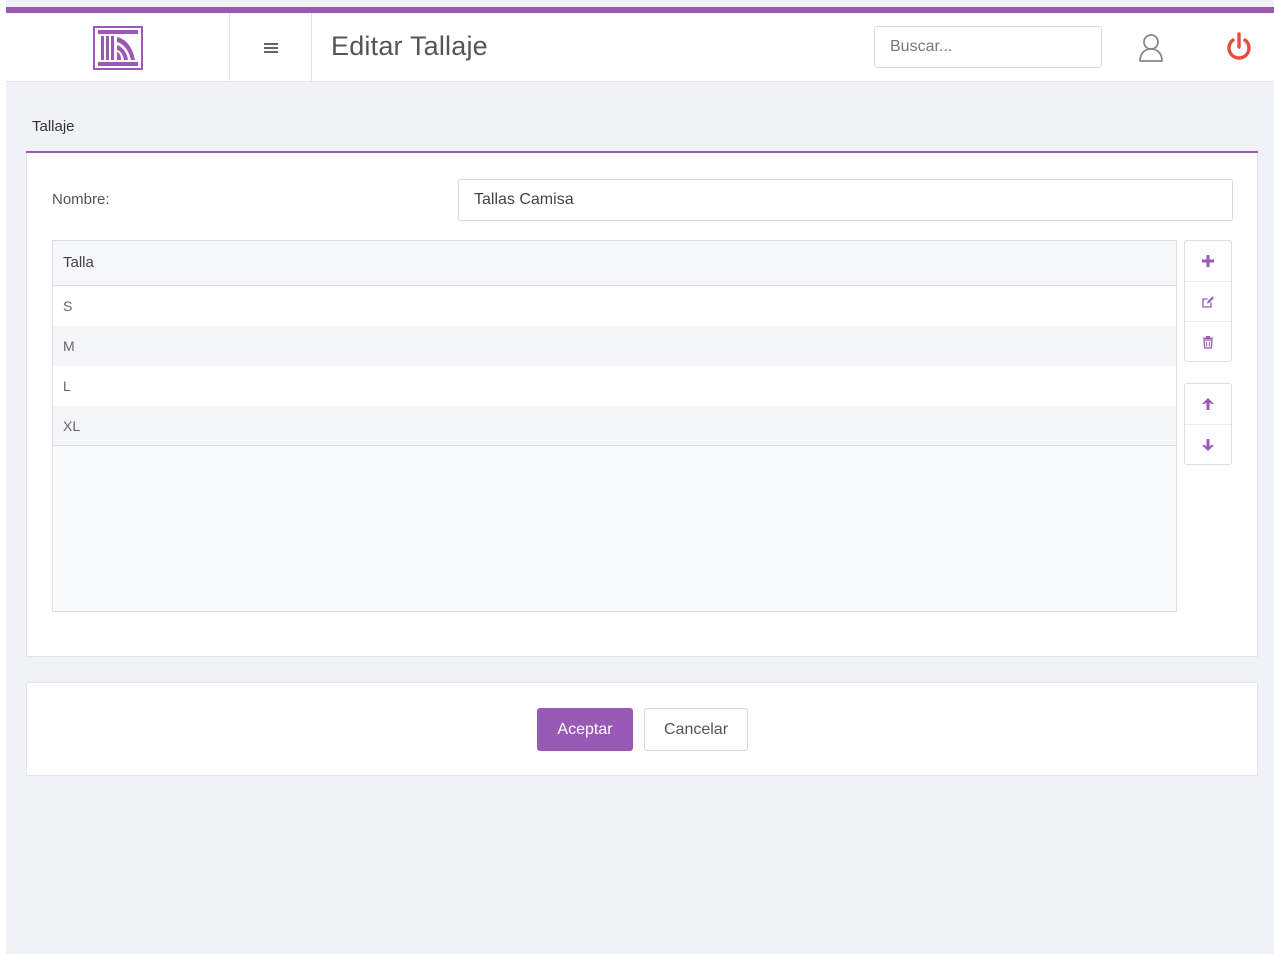 This screenshot has height=954, width=1274. I want to click on plus-icon, so click(1208, 261).